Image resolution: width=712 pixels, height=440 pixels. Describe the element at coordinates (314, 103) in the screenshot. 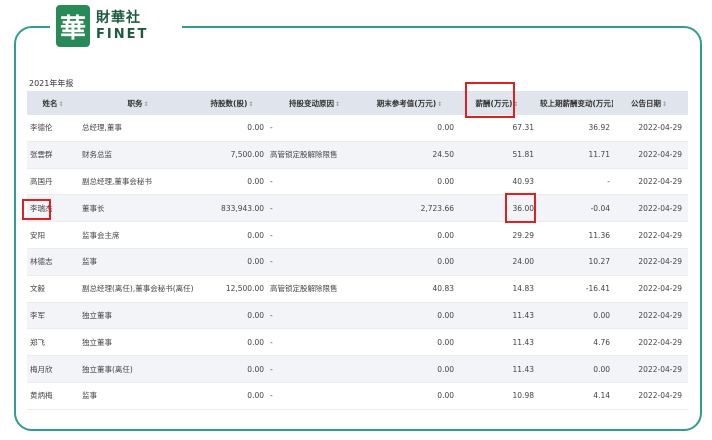

I see `column-header-change-reason: 持股变动原因↕` at that location.